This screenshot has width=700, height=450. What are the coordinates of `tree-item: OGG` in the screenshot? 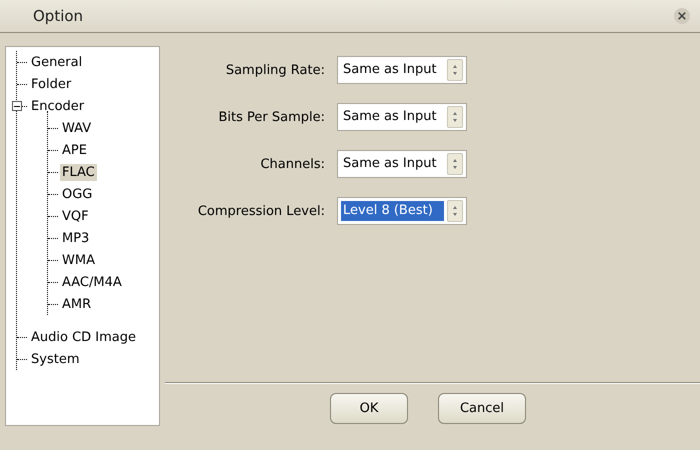 It's located at (77, 194).